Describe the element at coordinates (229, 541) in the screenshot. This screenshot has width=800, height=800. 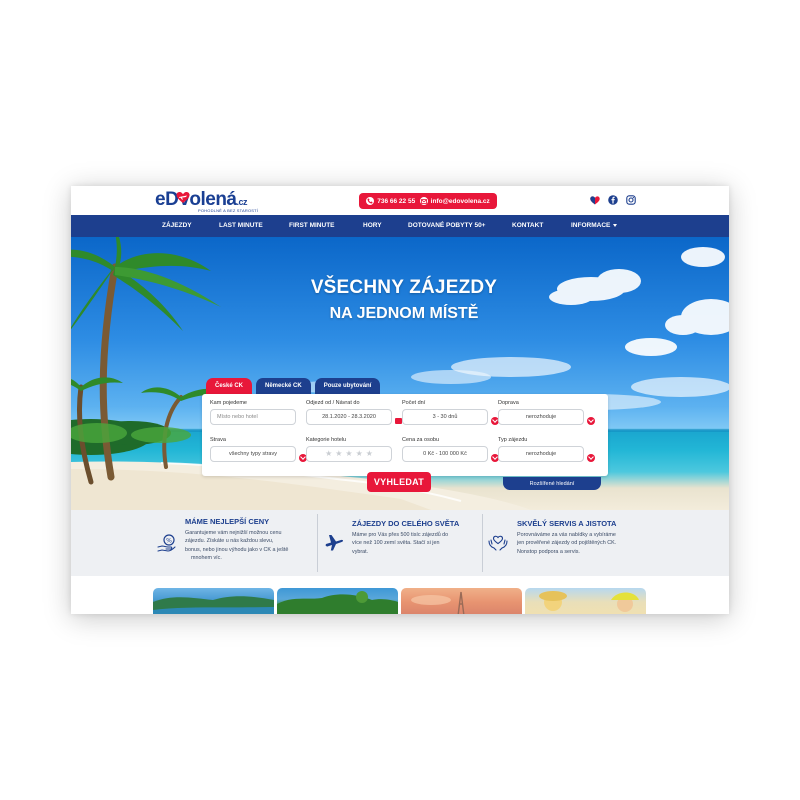
I see `feature-line: zájezdu. Získáte u nás každou slevu,` at that location.